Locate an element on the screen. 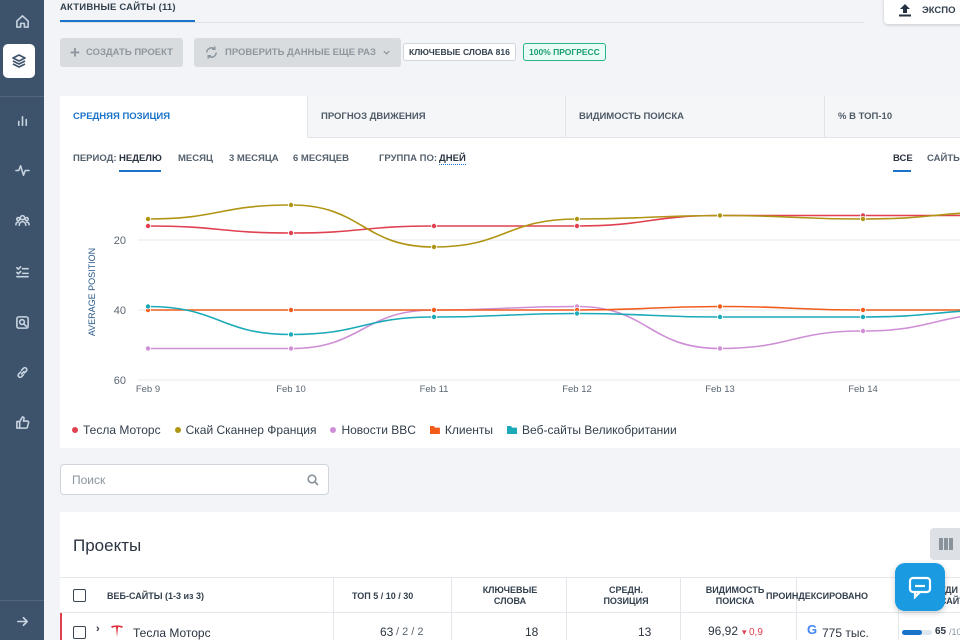  google-icon: G is located at coordinates (812, 629).